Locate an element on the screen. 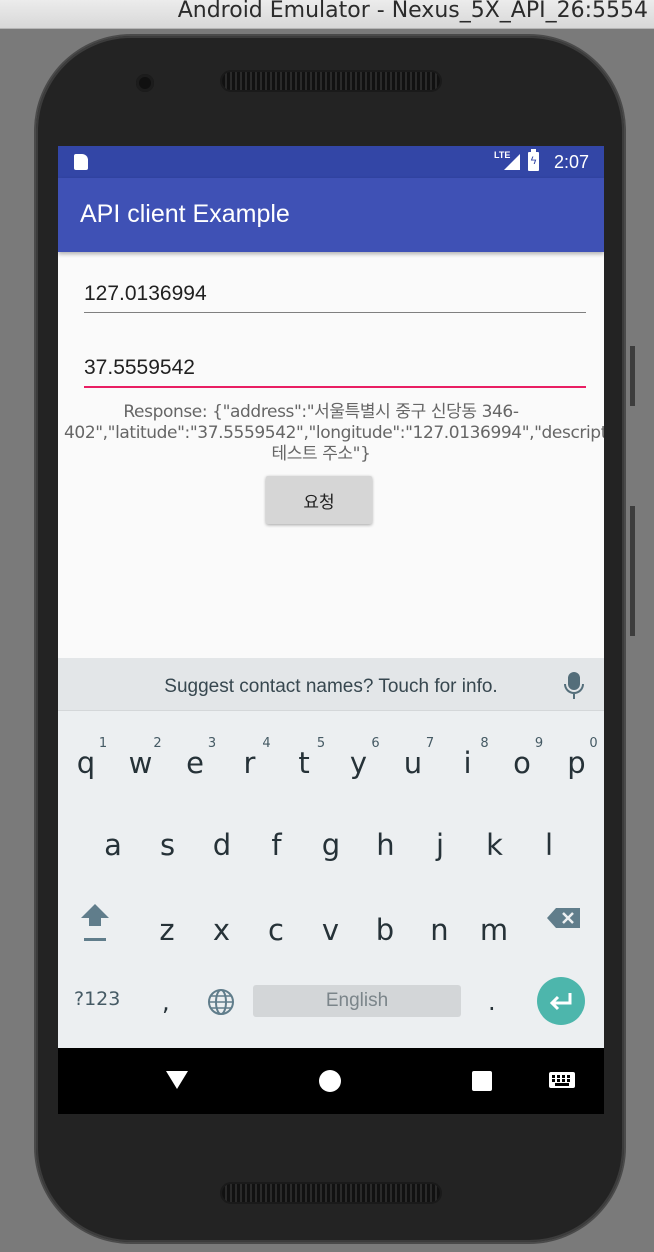  signal-icon is located at coordinates (512, 162).